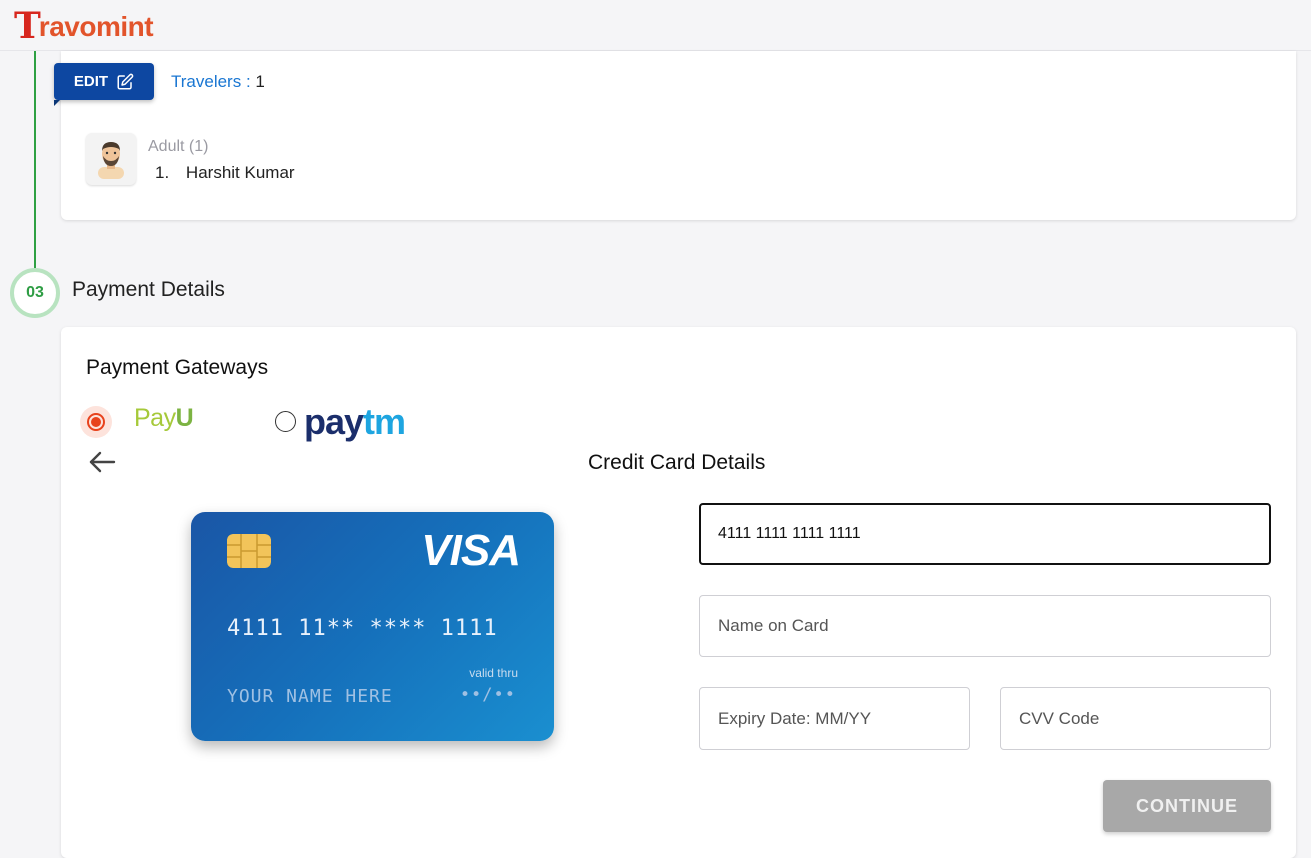 The height and width of the screenshot is (858, 1311). Describe the element at coordinates (162, 172) in the screenshot. I see `traveler-index: 1.` at that location.